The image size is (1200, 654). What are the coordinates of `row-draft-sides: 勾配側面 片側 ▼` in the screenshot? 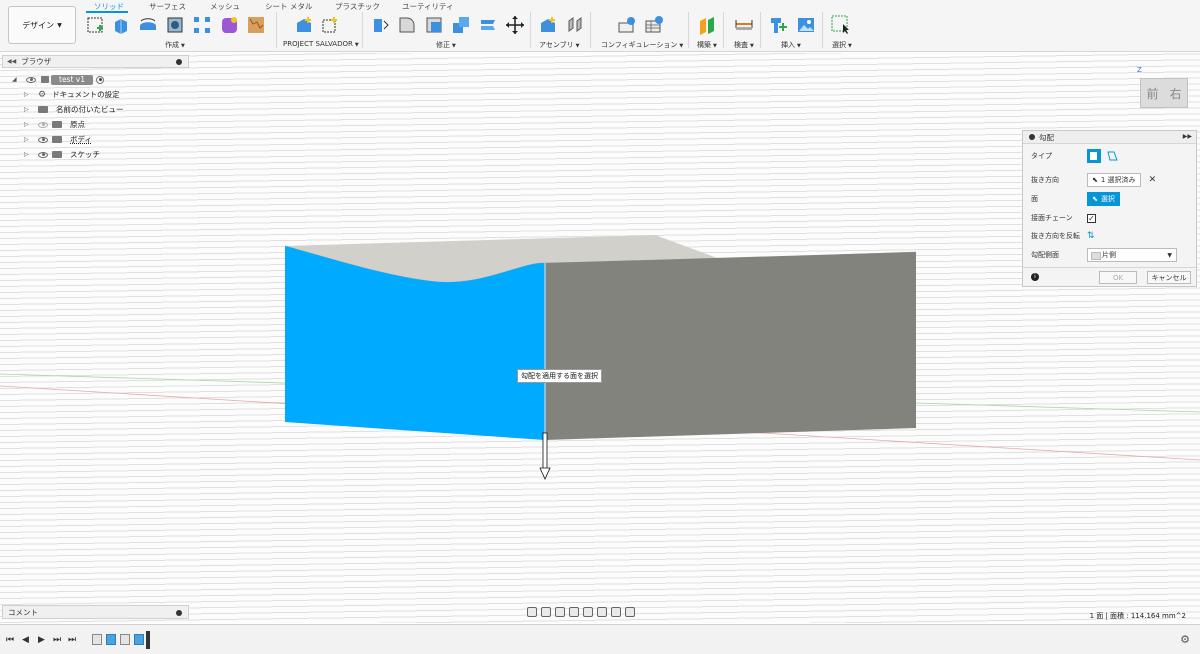 It's located at (1110, 255).